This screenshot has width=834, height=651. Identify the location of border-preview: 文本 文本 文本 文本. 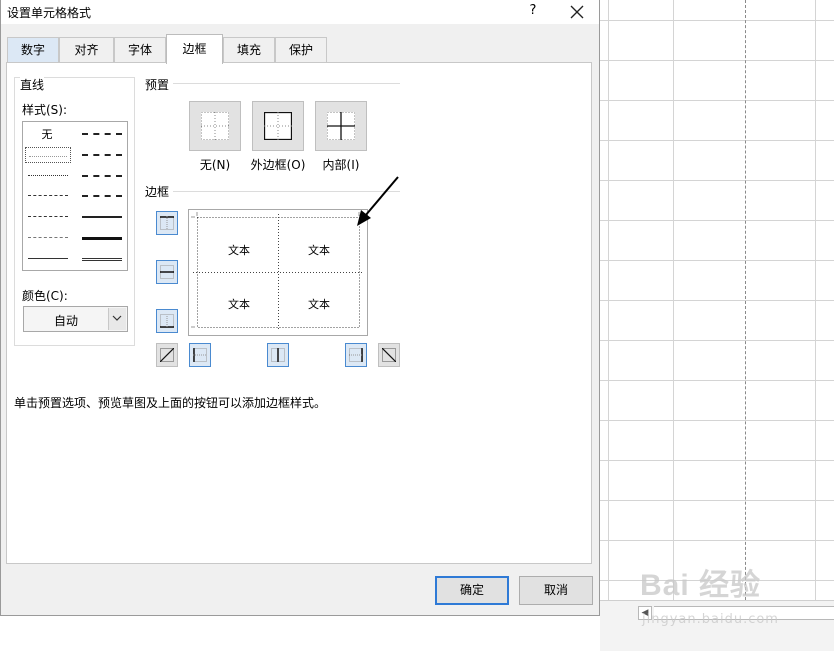
(278, 272).